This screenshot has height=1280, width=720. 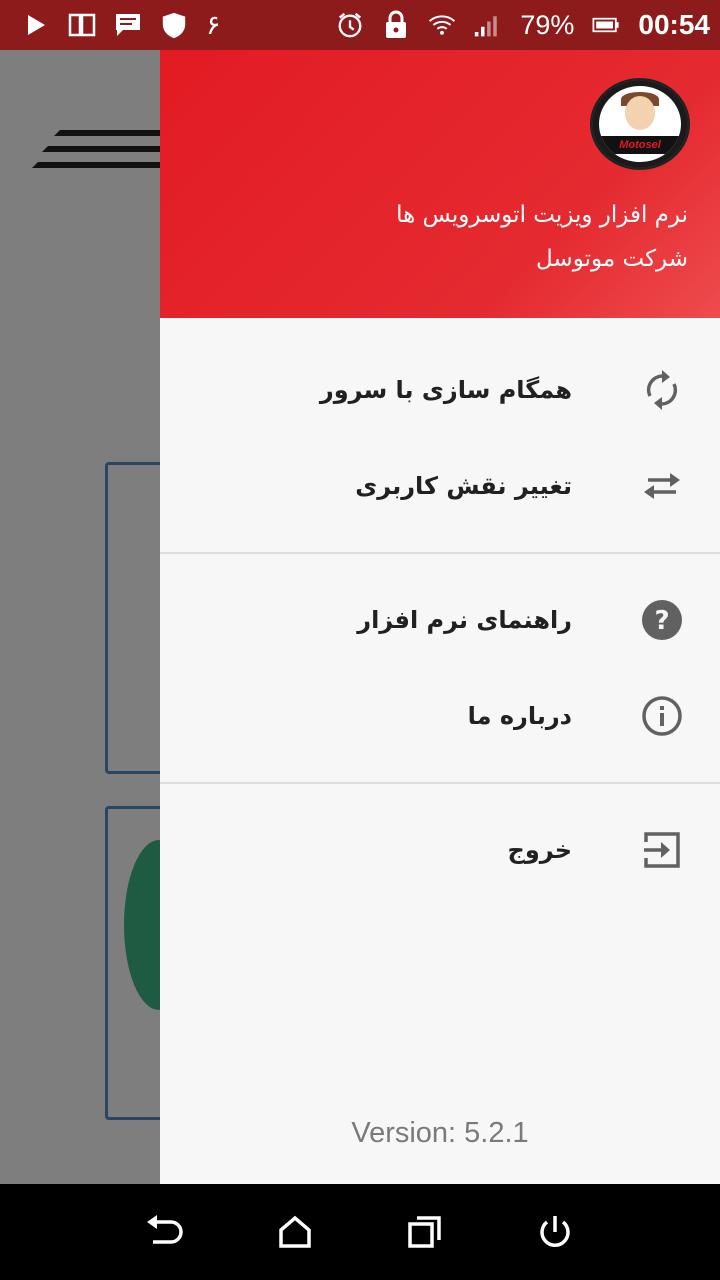 I want to click on menu-item-about: درباره ما, so click(x=440, y=716).